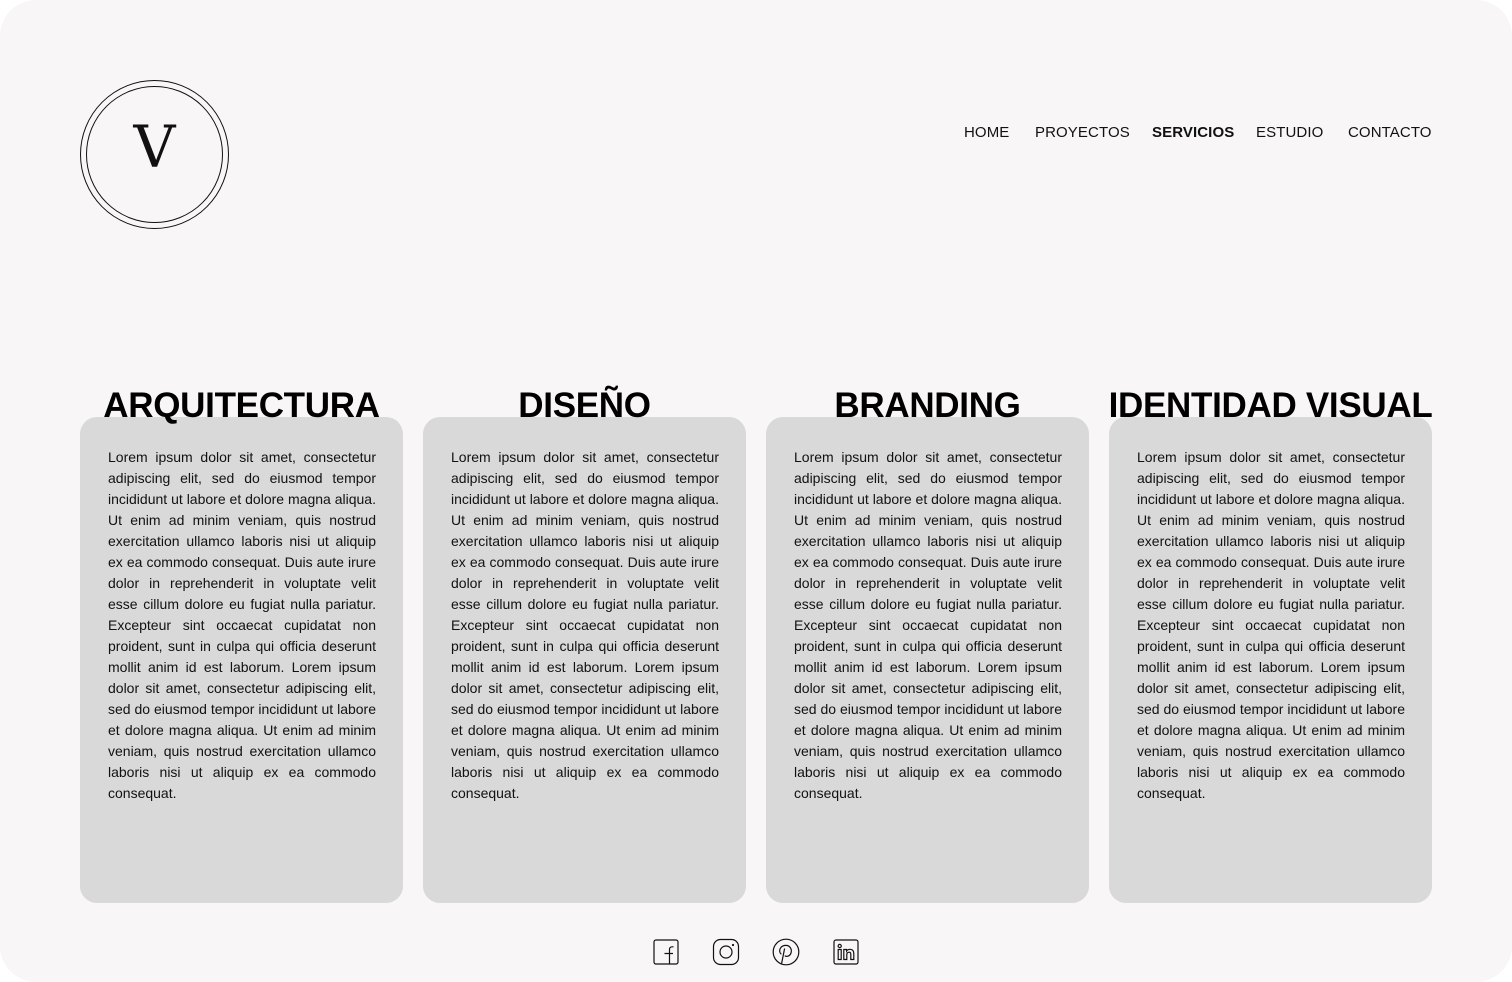 This screenshot has width=1512, height=982. What do you see at coordinates (154, 154) in the screenshot?
I see `logo: V` at bounding box center [154, 154].